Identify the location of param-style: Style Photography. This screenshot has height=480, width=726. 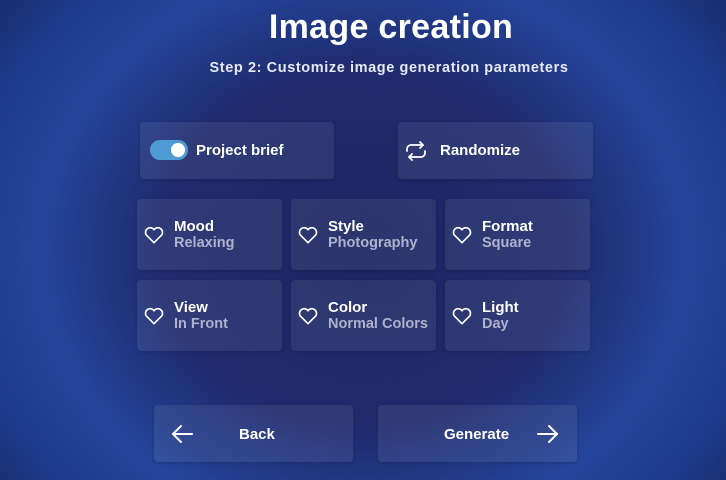
(363, 234).